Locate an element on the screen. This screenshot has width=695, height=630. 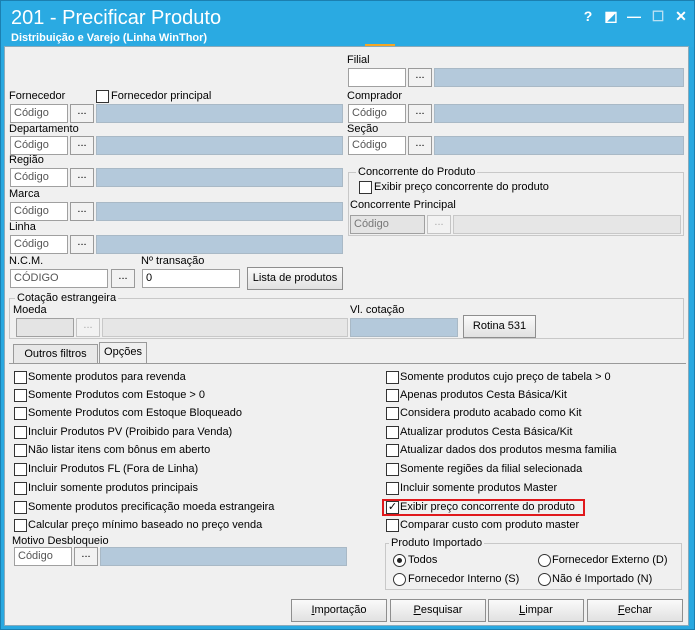
close-button: ✕ is located at coordinates (681, 16).